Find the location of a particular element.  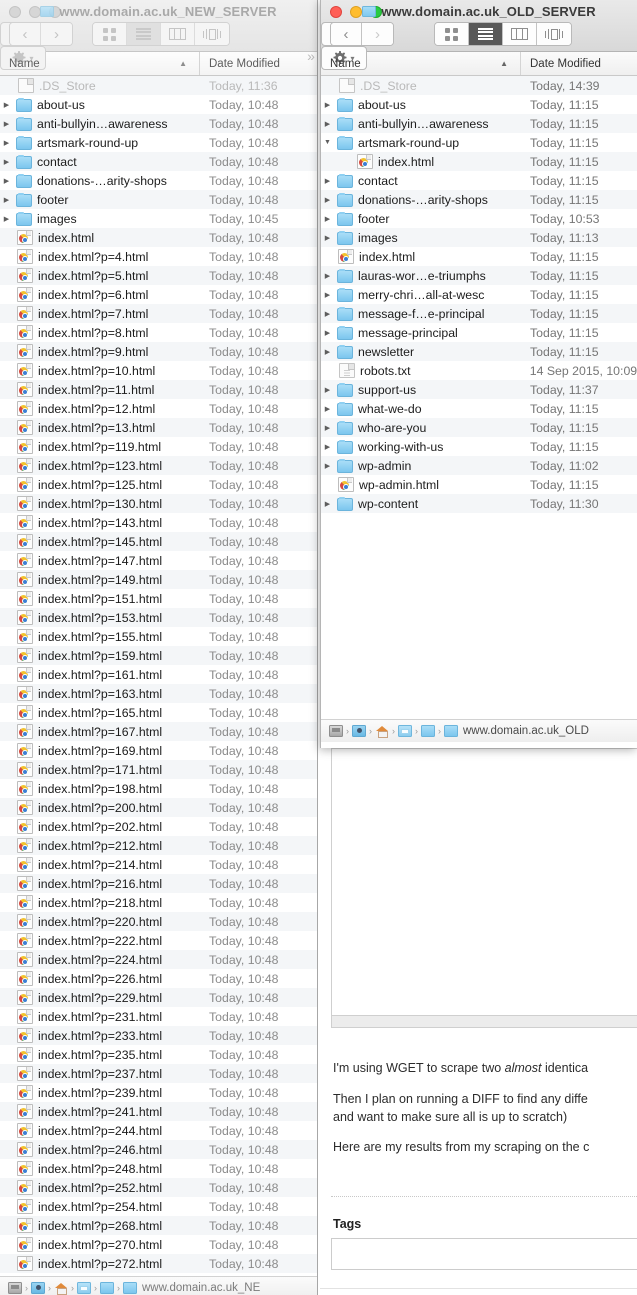

table-row: ▶index.html?p=153.html Today, 10:48 is located at coordinates (158, 617).